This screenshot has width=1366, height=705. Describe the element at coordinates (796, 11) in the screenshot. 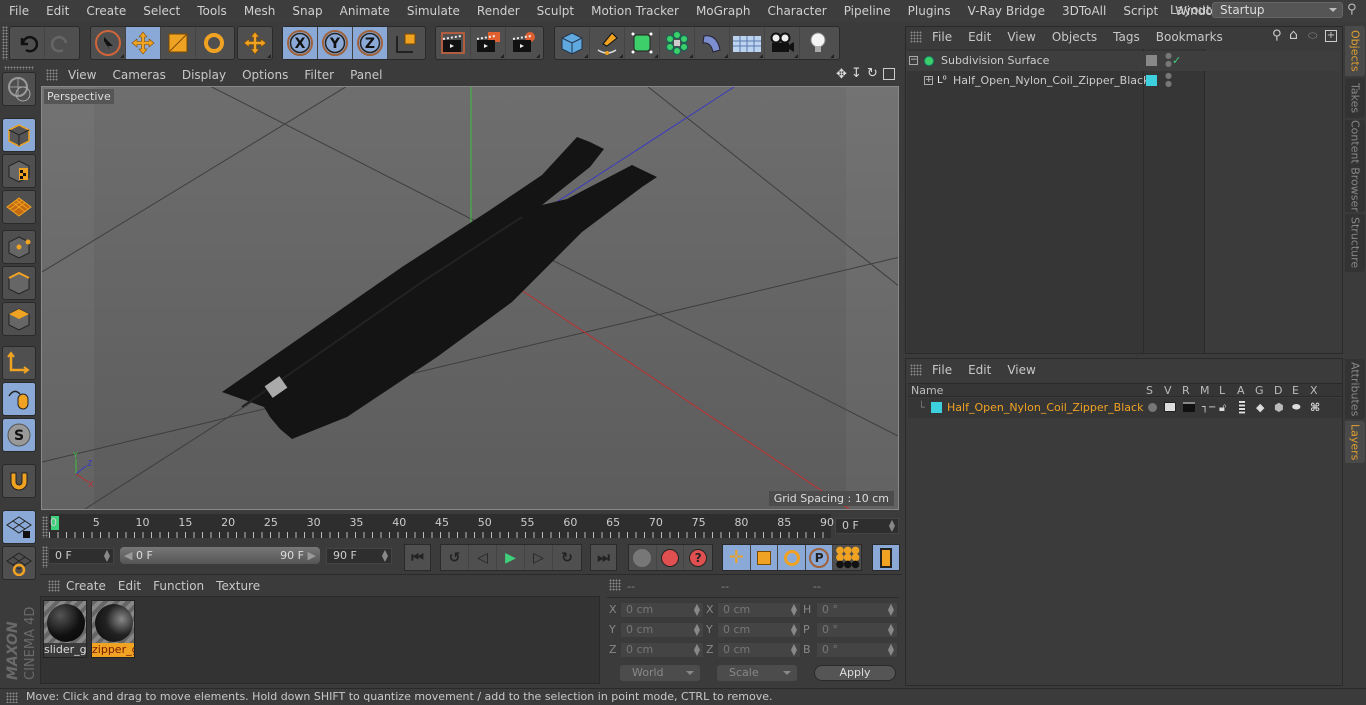

I see `menu-character: Character` at that location.